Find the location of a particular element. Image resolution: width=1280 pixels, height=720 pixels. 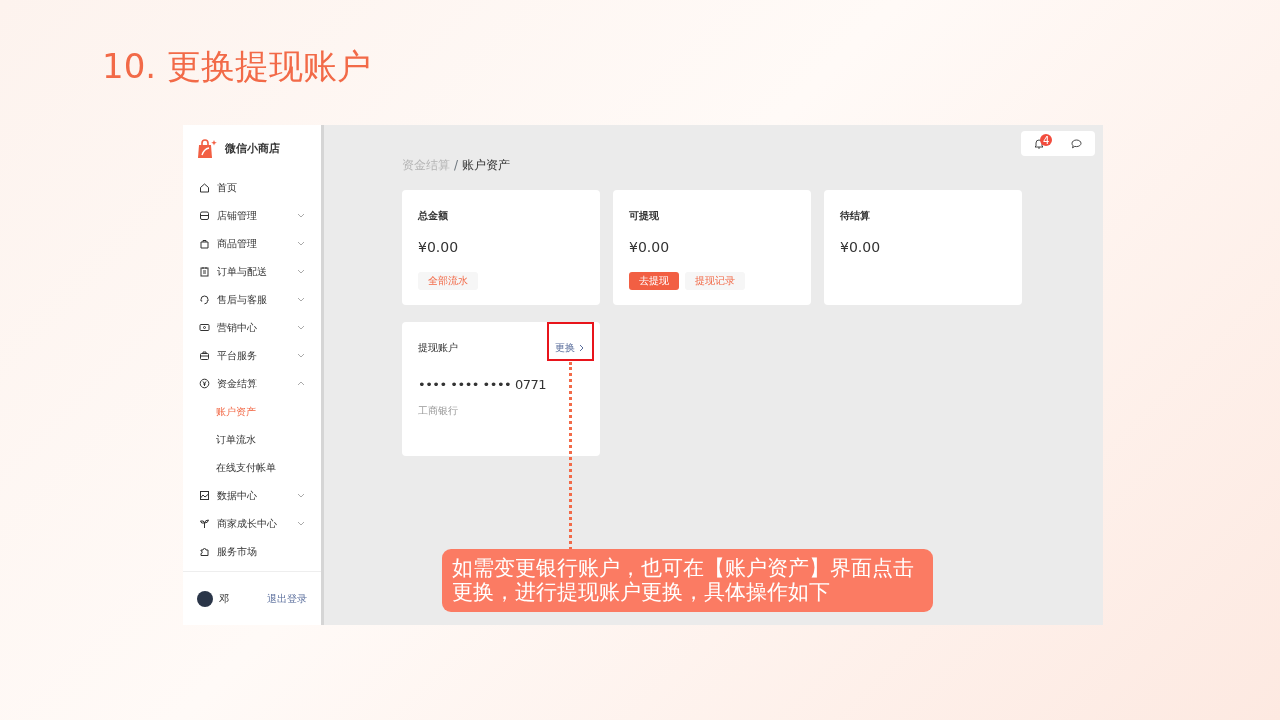

sidebar-item: 数据中心 is located at coordinates (252, 495).